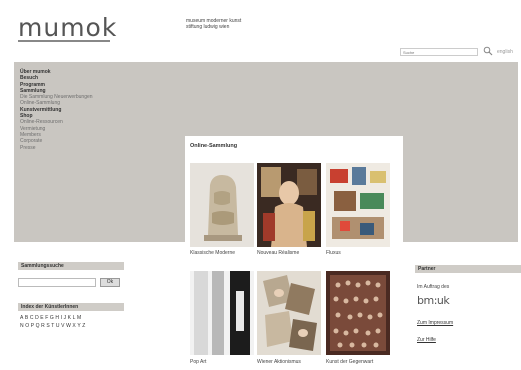  What do you see at coordinates (289, 313) in the screenshot?
I see `thumb-wiener-aktionismus` at bounding box center [289, 313].